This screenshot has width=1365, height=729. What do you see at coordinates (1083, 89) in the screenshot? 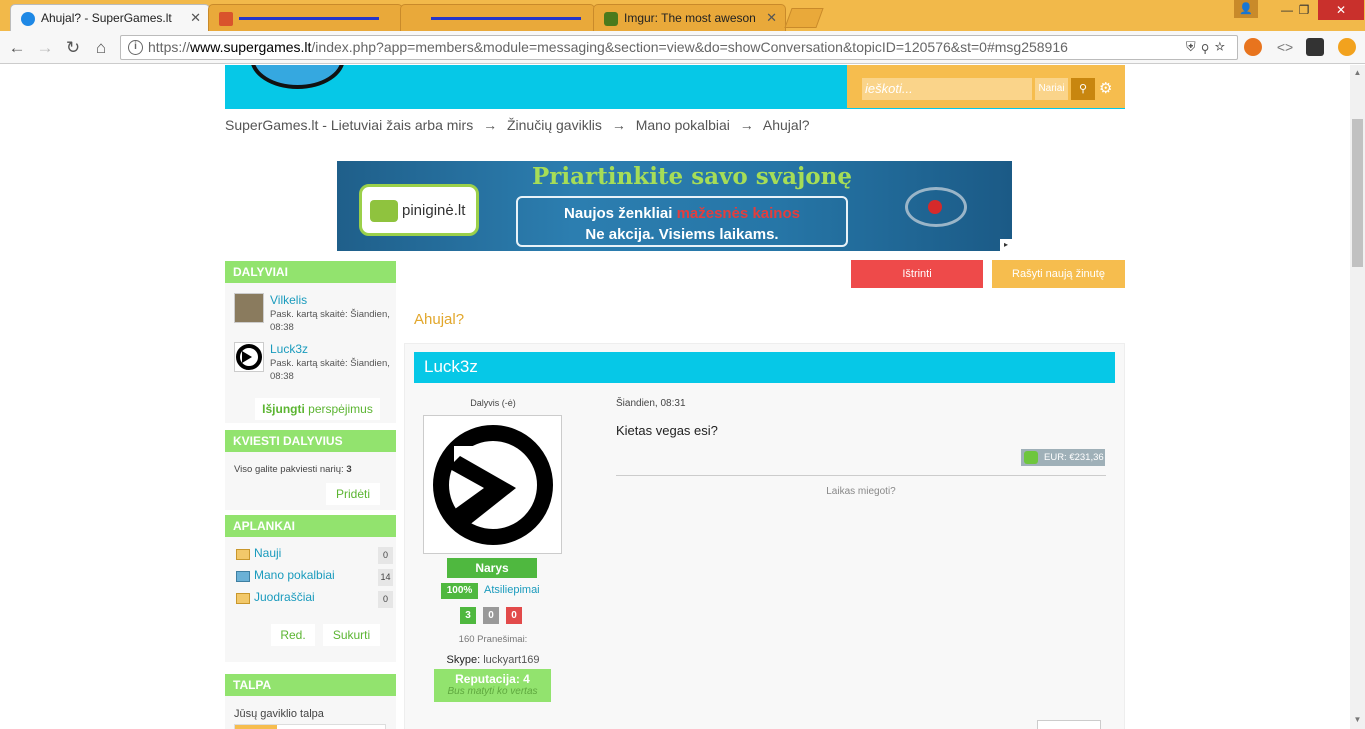
I see `search-icon: ⚲` at bounding box center [1083, 89].